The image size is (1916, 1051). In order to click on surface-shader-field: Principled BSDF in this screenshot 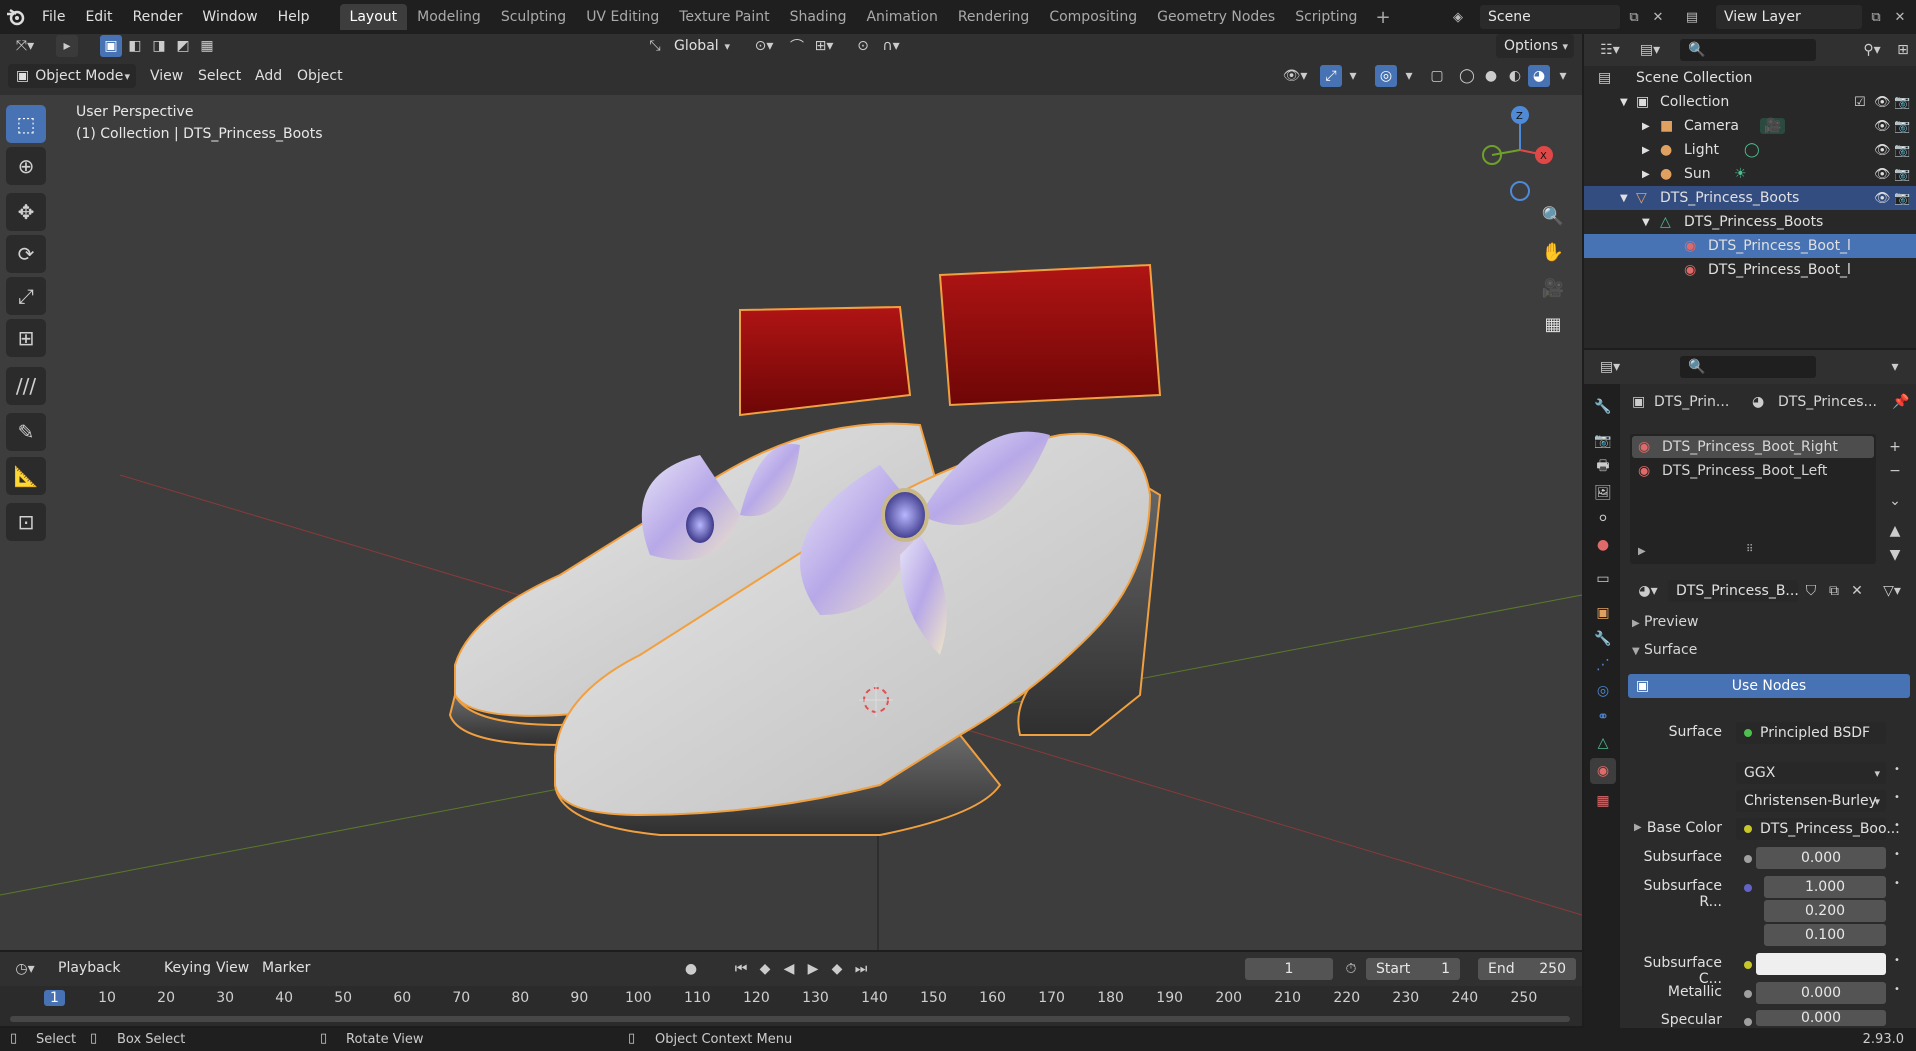, I will do `click(1811, 733)`.